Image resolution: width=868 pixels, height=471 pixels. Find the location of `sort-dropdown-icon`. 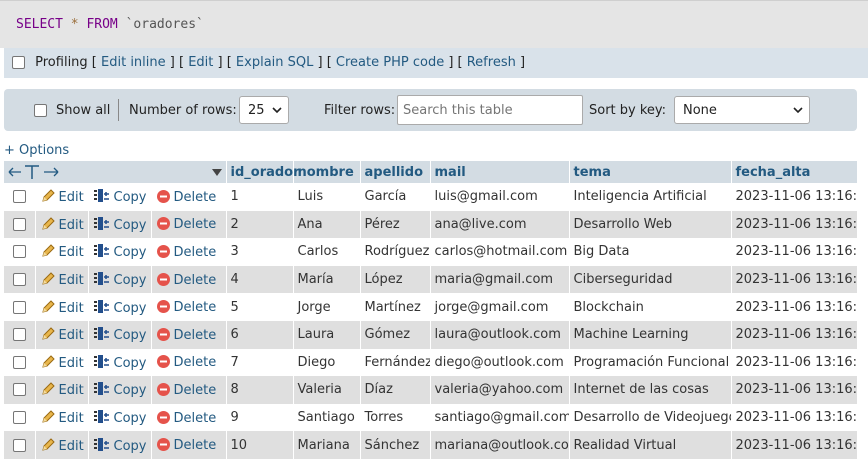

sort-dropdown-icon is located at coordinates (216, 172).